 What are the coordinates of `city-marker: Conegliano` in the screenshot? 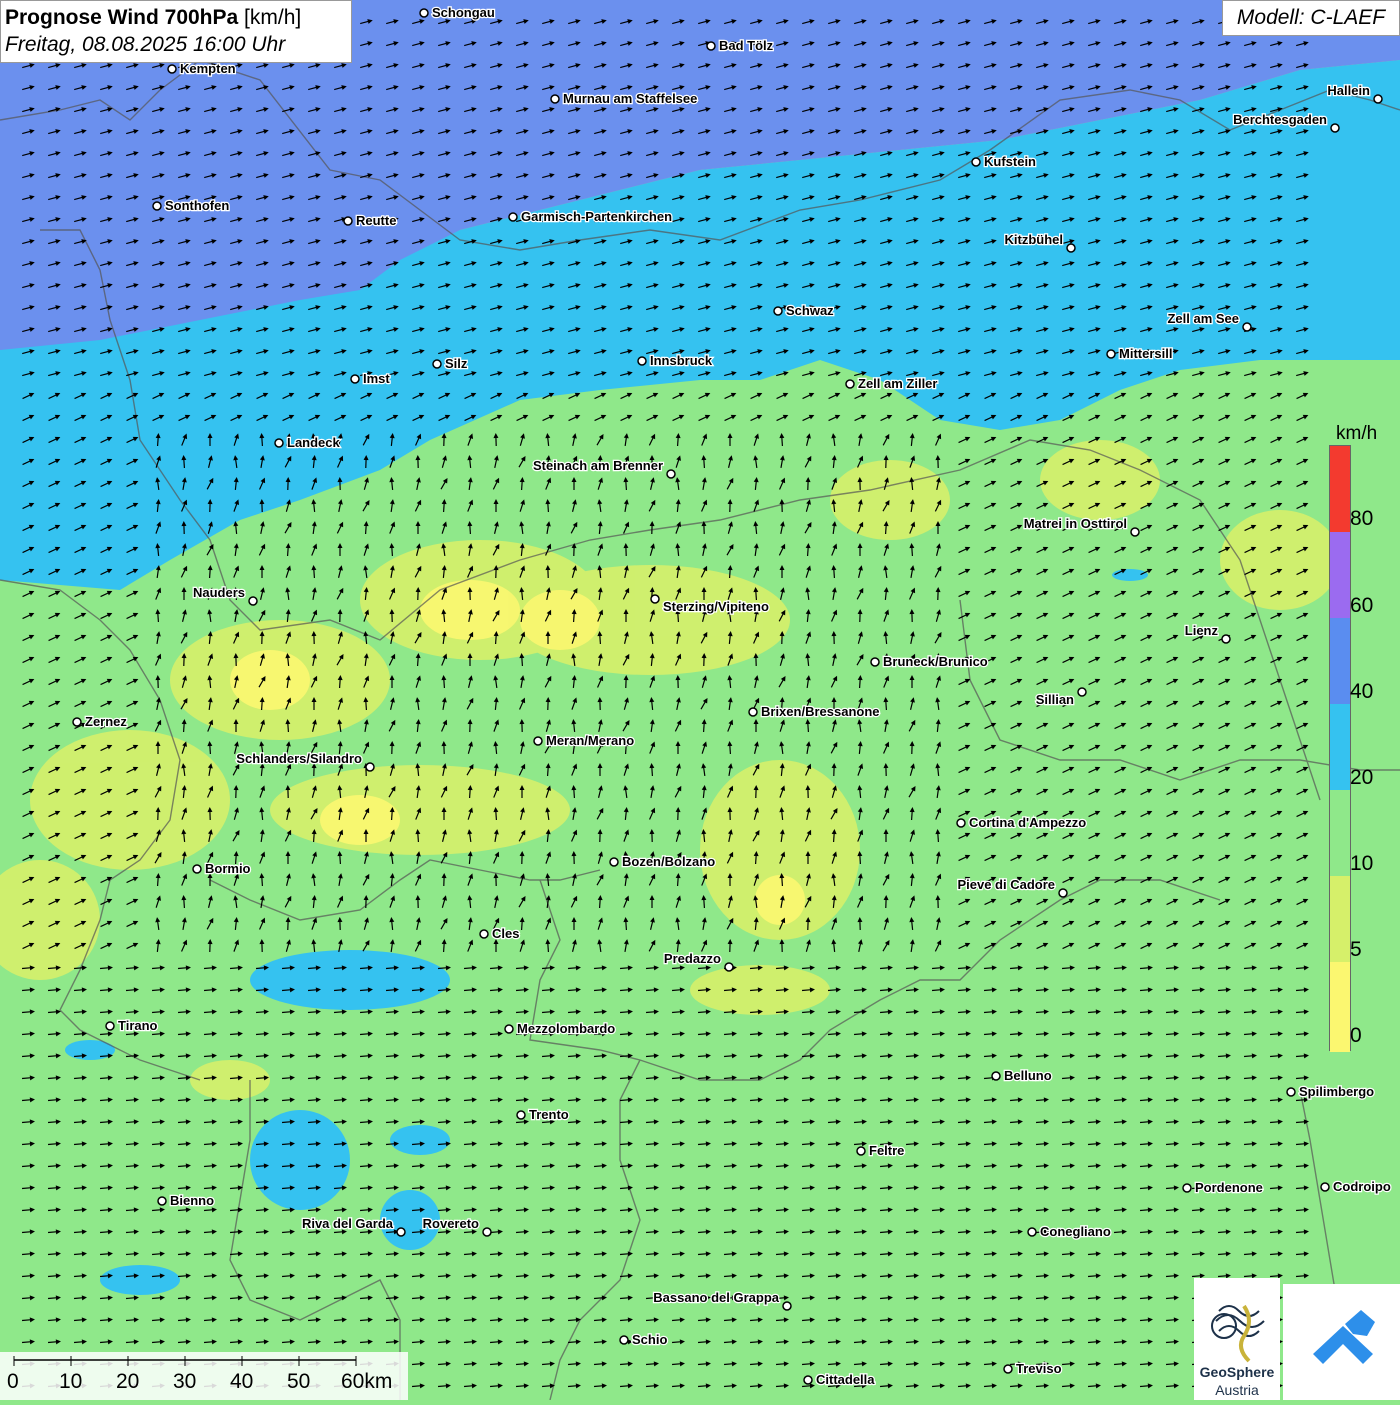 It's located at (1069, 1231).